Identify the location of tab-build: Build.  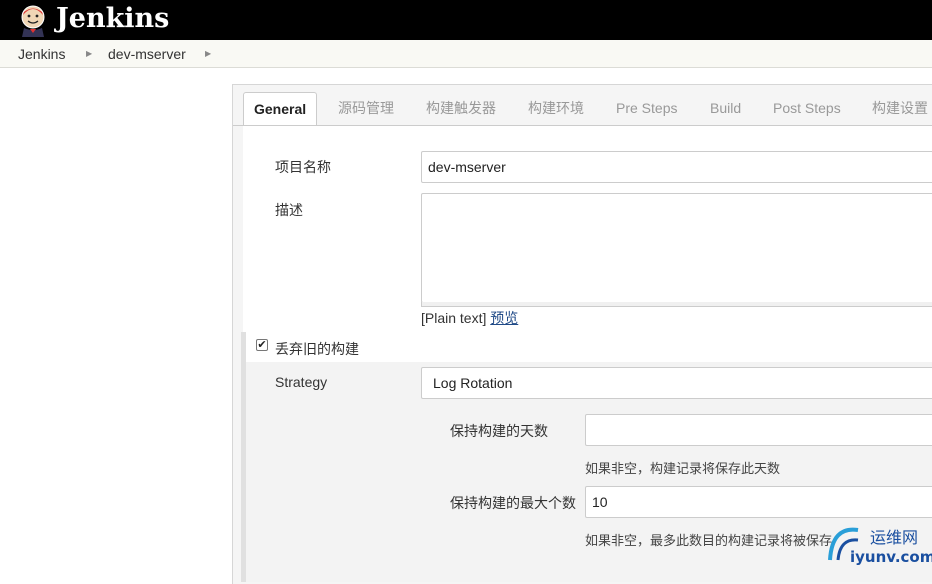
(725, 109).